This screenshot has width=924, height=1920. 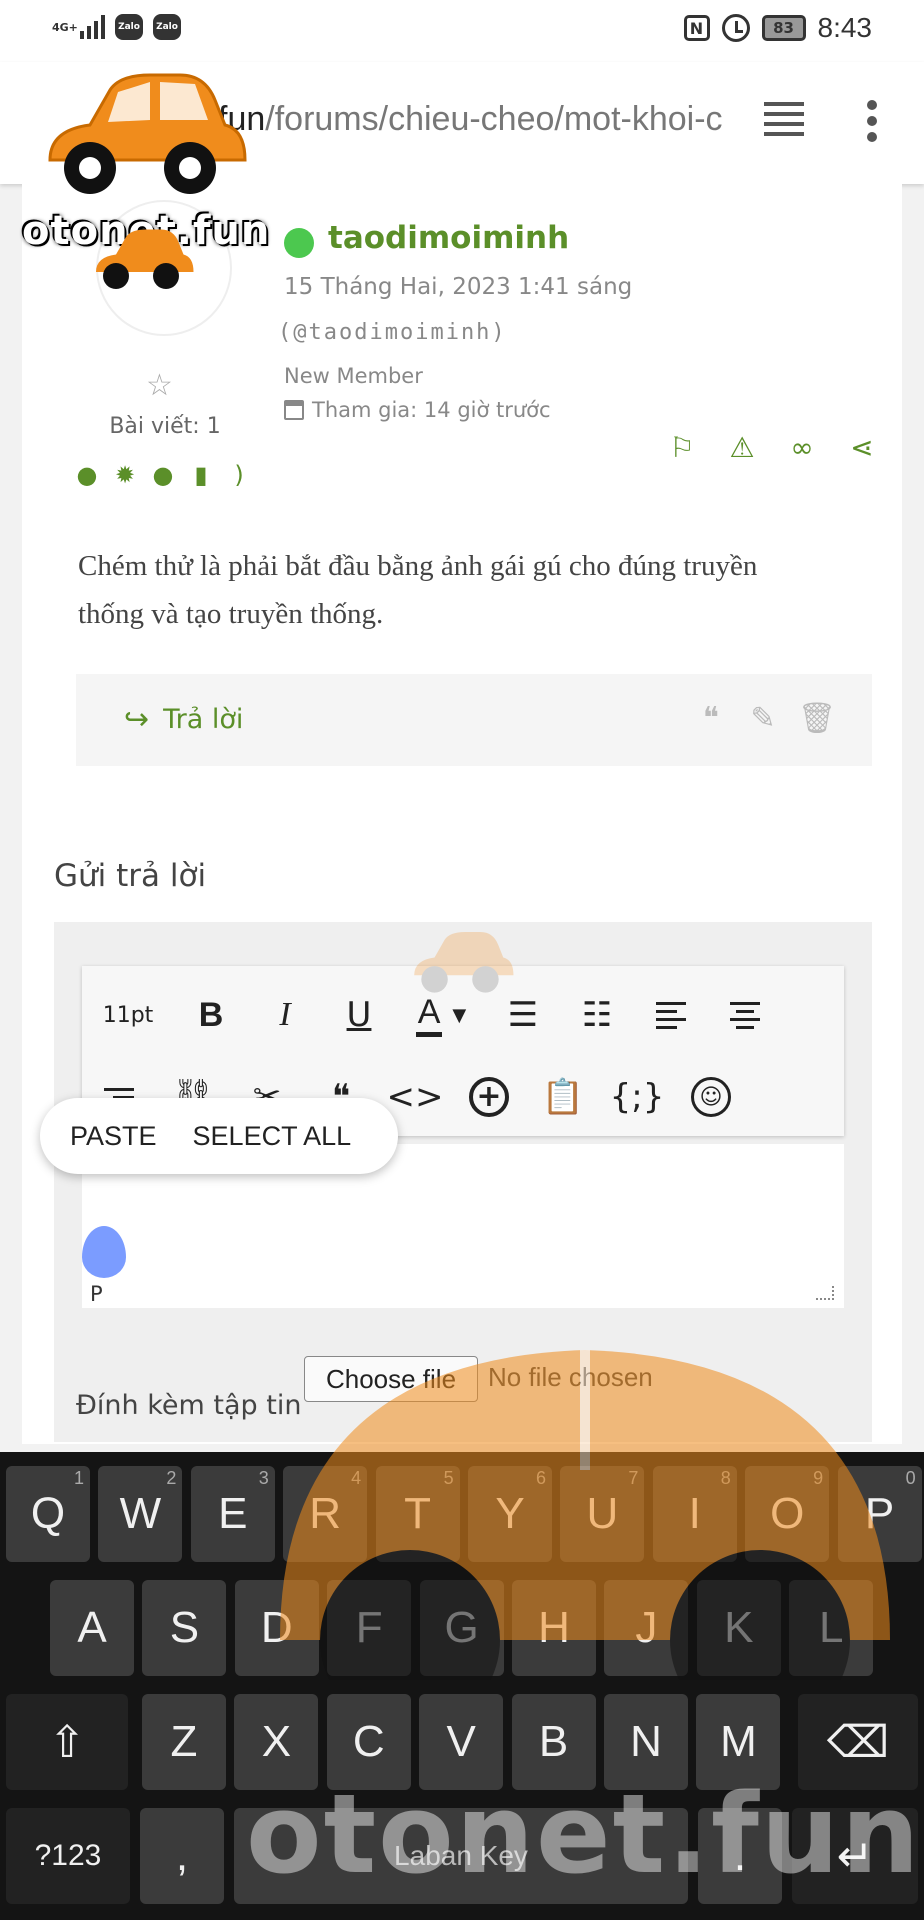 What do you see at coordinates (787, 1514) in the screenshot?
I see `key-o: O9` at bounding box center [787, 1514].